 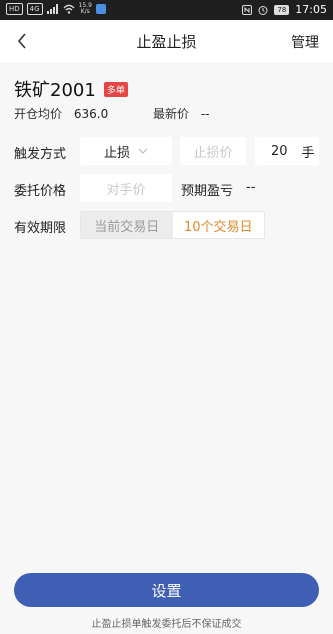 I want to click on quantity-input: 20 手, so click(x=287, y=151).